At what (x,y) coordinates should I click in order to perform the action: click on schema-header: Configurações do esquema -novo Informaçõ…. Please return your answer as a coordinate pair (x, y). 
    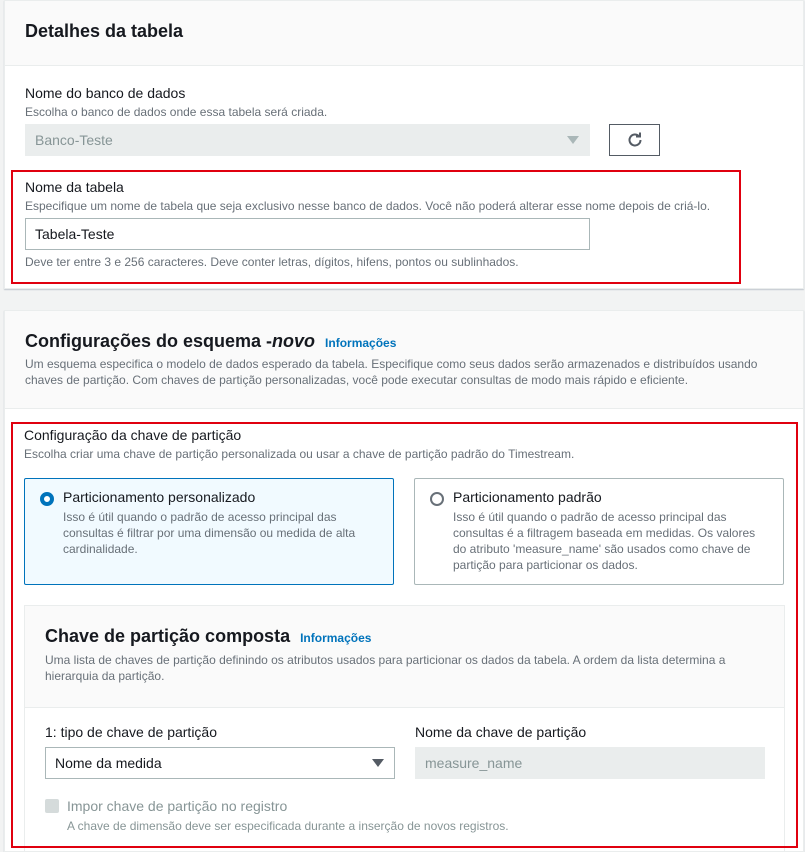
    Looking at the image, I should click on (404, 360).